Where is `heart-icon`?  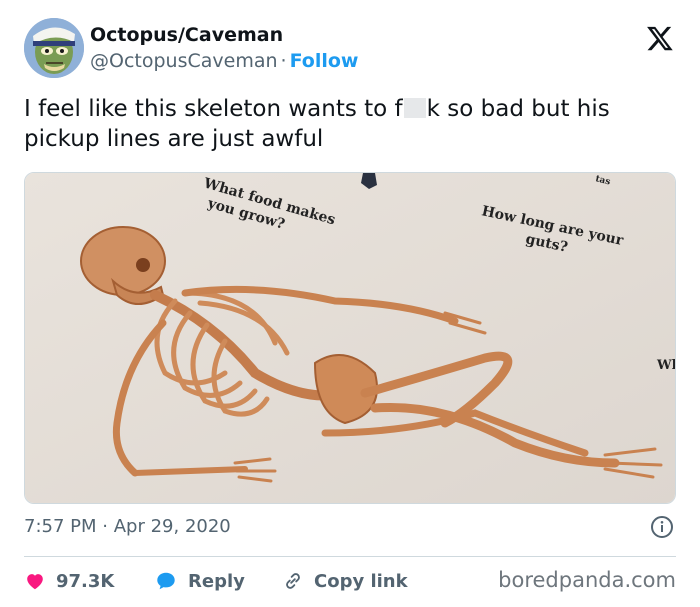 heart-icon is located at coordinates (35, 582).